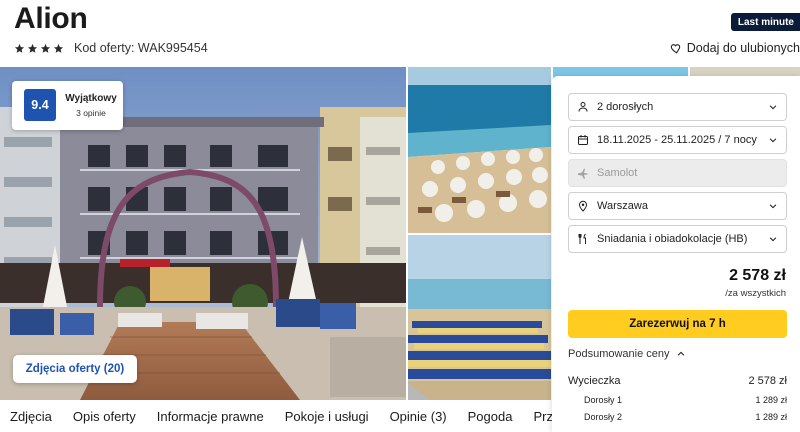  Describe the element at coordinates (39, 48) in the screenshot. I see `hotel-stars` at that location.